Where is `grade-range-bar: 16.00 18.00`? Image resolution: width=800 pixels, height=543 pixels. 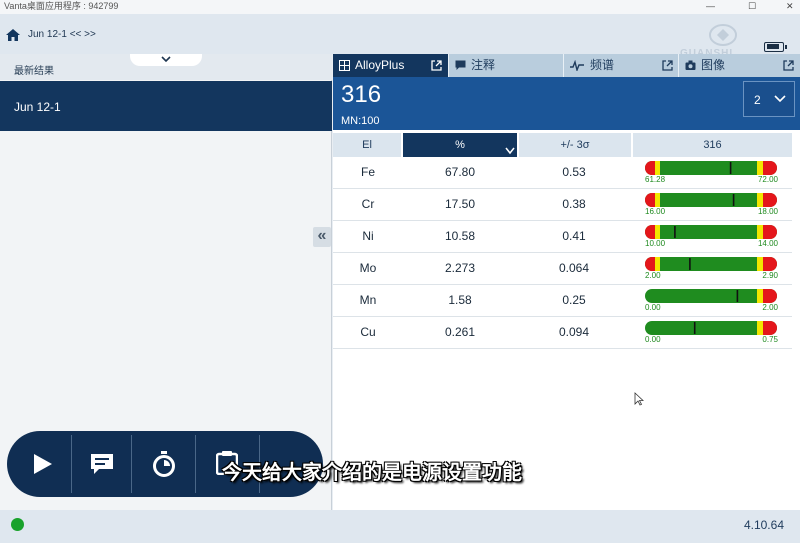 grade-range-bar: 16.00 18.00 is located at coordinates (712, 204).